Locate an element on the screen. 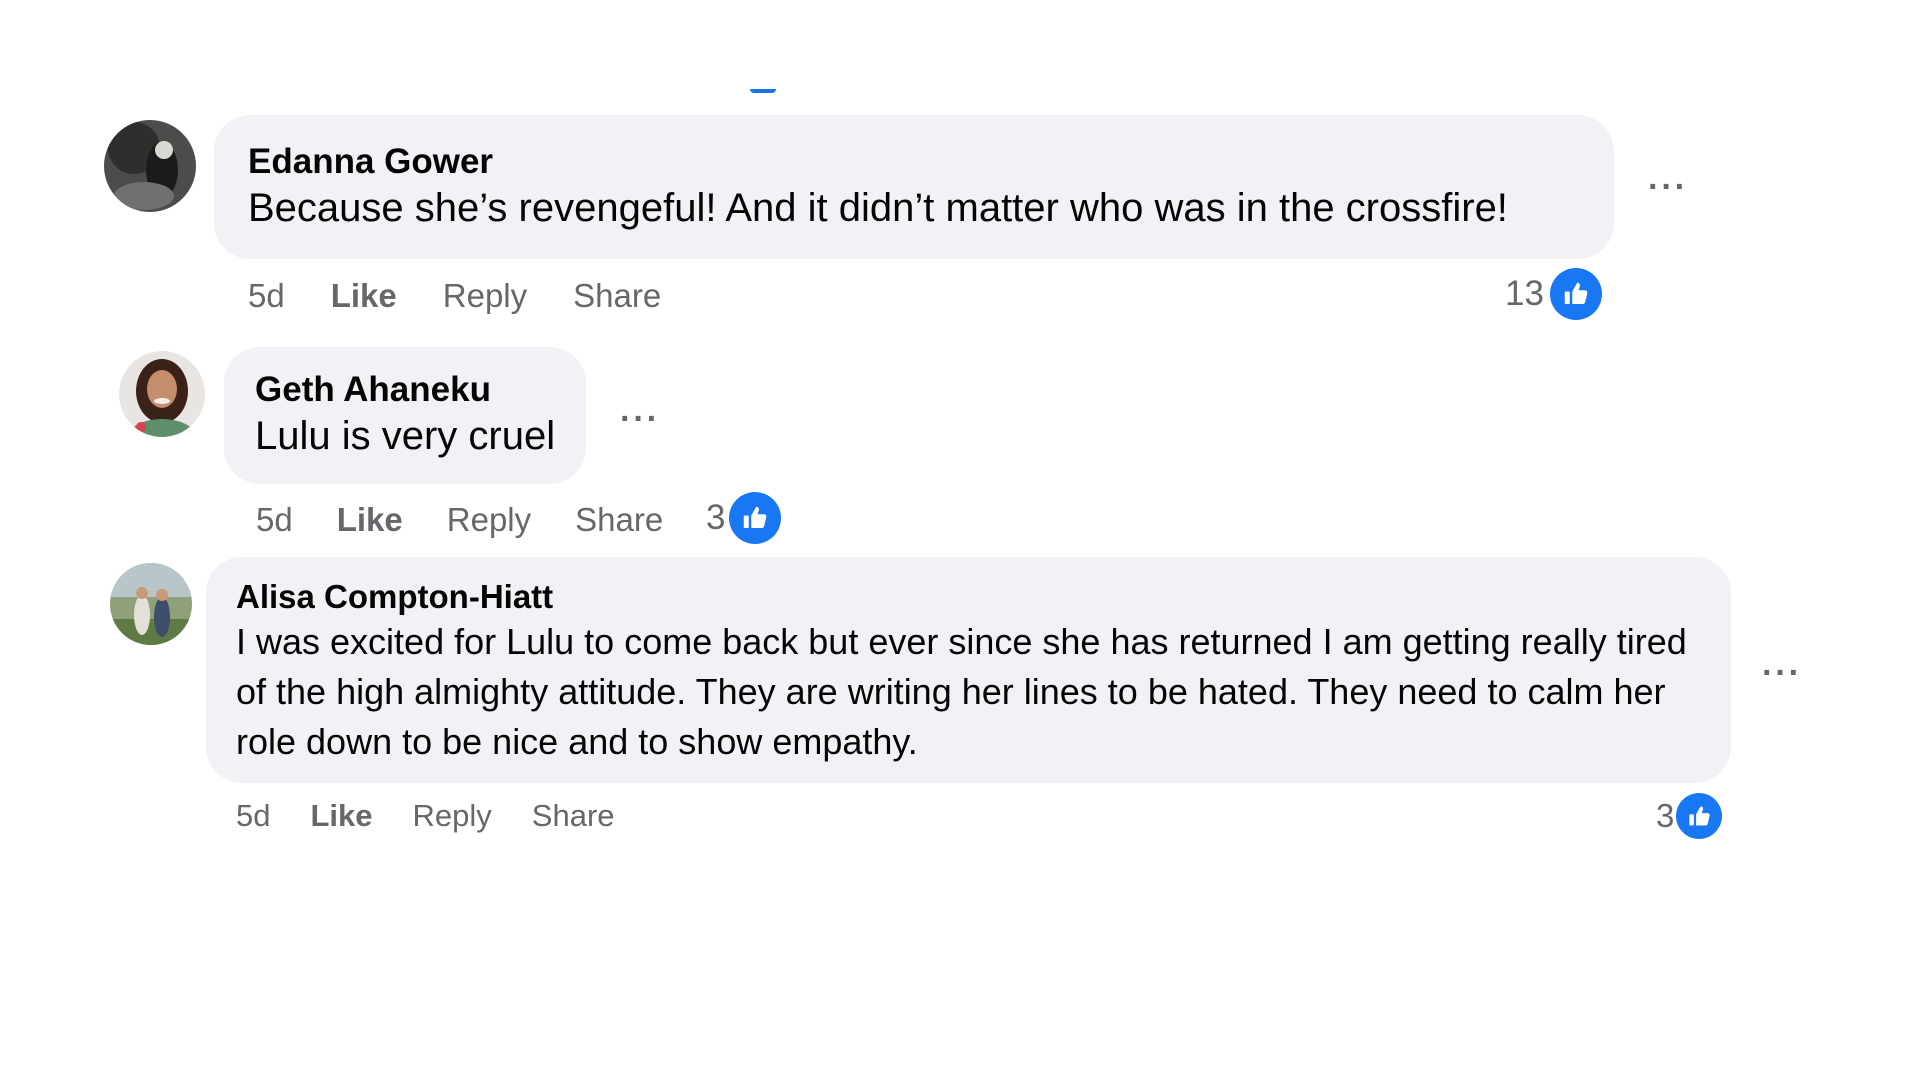 The width and height of the screenshot is (1920, 1080). comment-author: Alisa Compton-Hiatt is located at coordinates (968, 597).